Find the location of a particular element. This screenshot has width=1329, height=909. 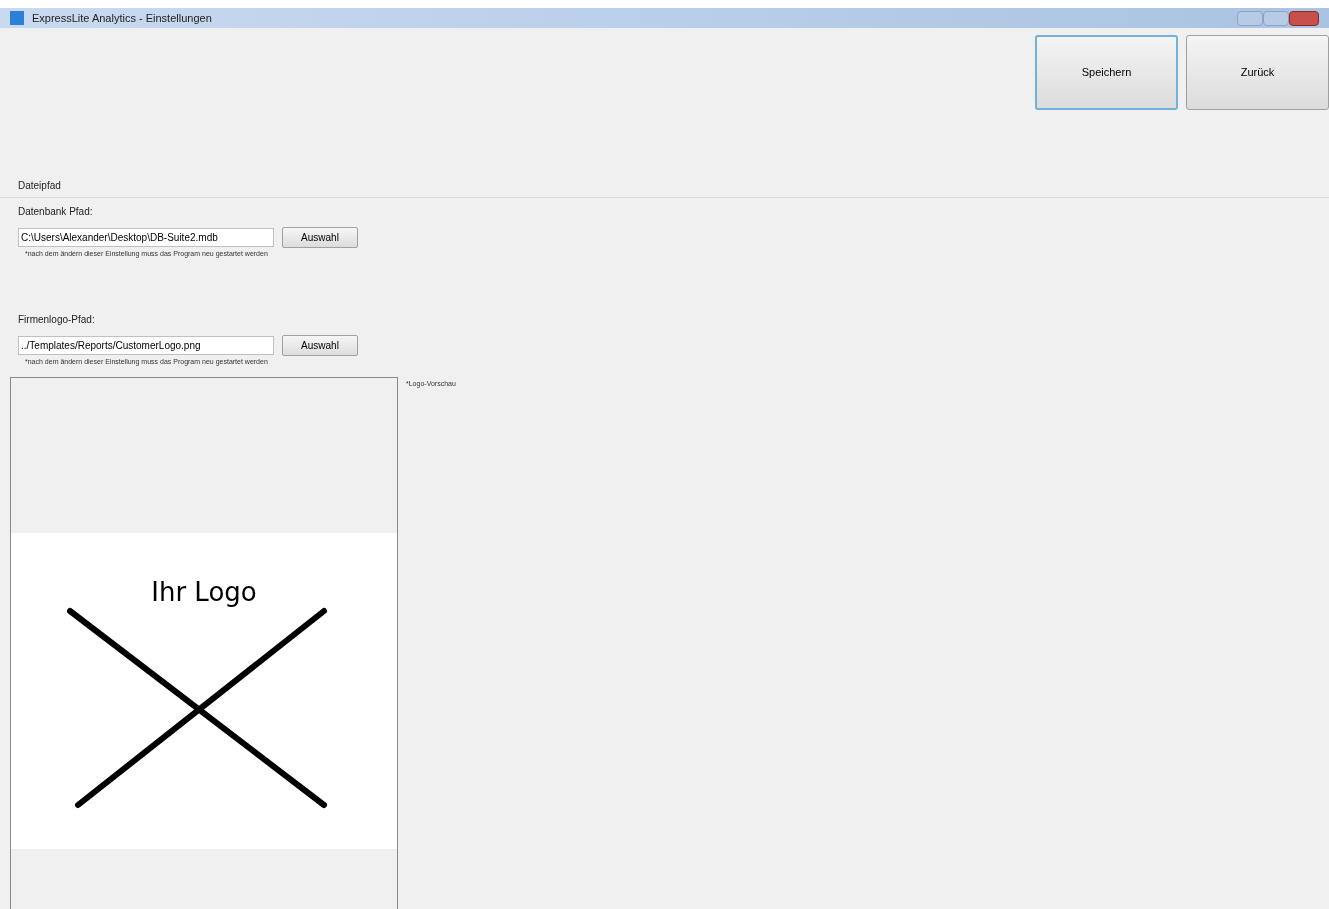

window-title: ExpressLite Analytics - Einstellungen is located at coordinates (122, 18).